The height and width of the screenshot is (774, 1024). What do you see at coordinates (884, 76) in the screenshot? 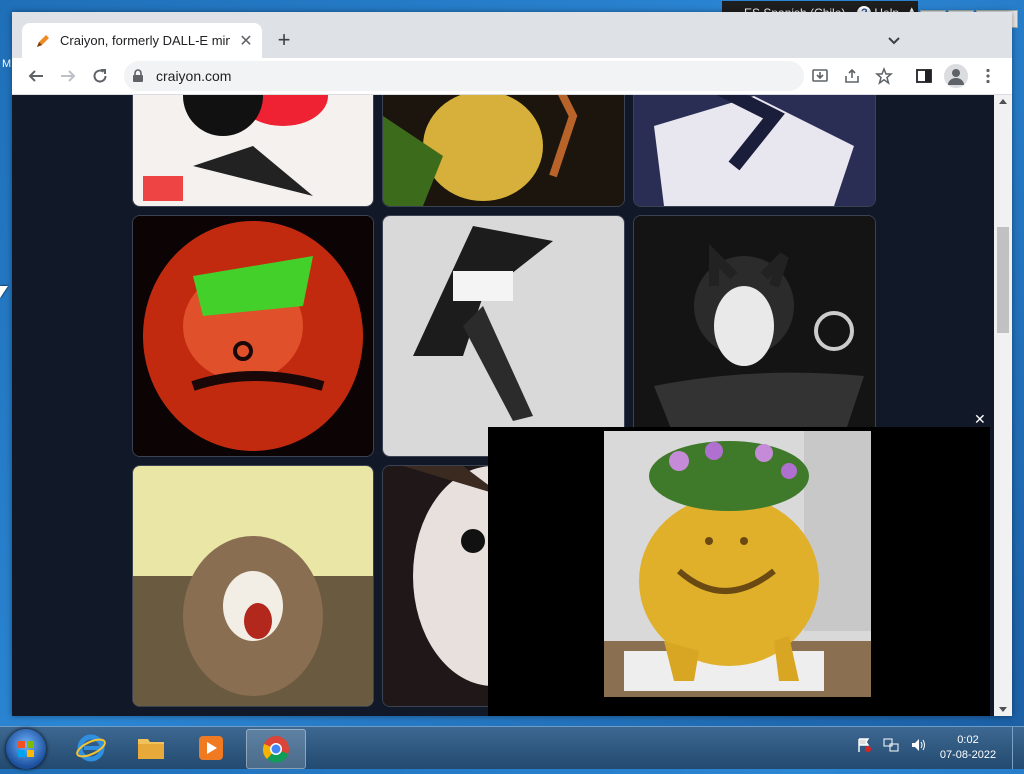
I see `bookmark-star-icon` at bounding box center [884, 76].